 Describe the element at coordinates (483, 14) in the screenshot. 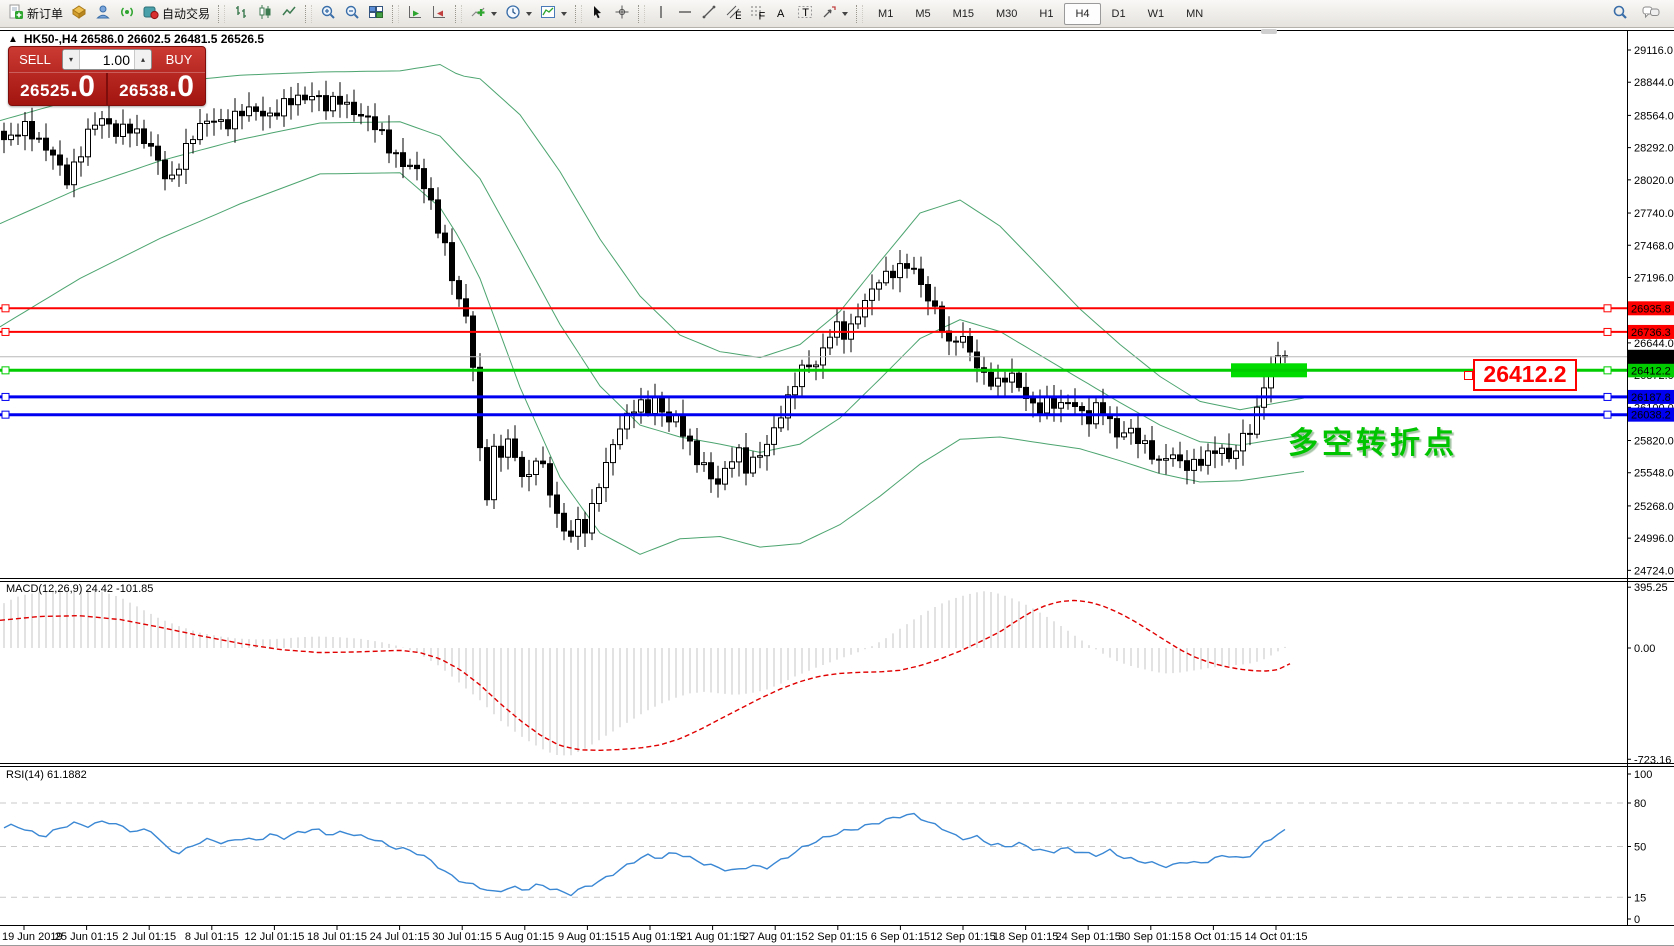

I see `indicators-button` at that location.